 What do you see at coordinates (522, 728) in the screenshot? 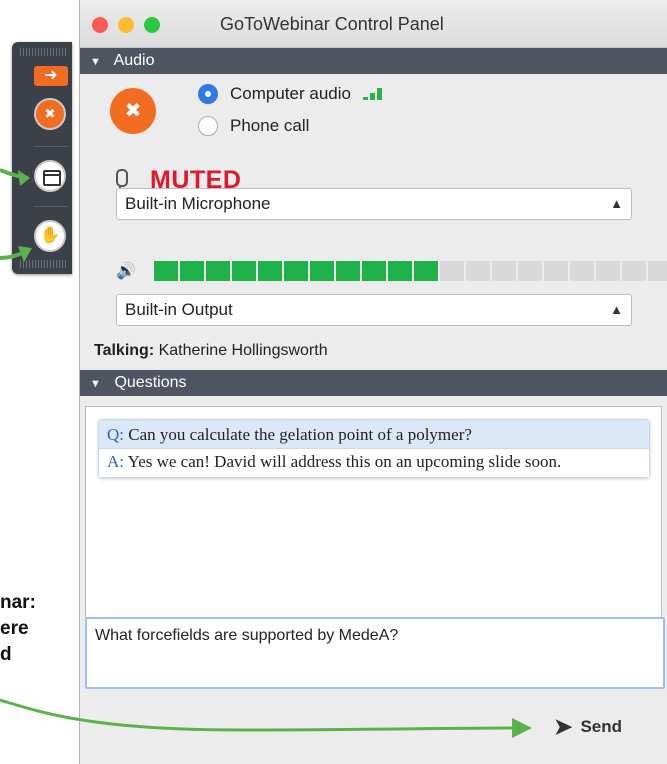
I see `arrow-head-send` at bounding box center [522, 728].